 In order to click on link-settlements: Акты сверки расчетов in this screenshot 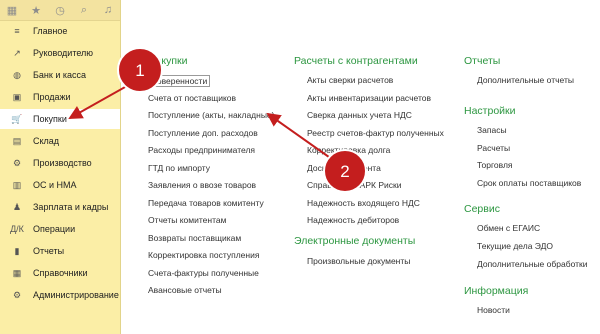, I will do `click(350, 80)`.